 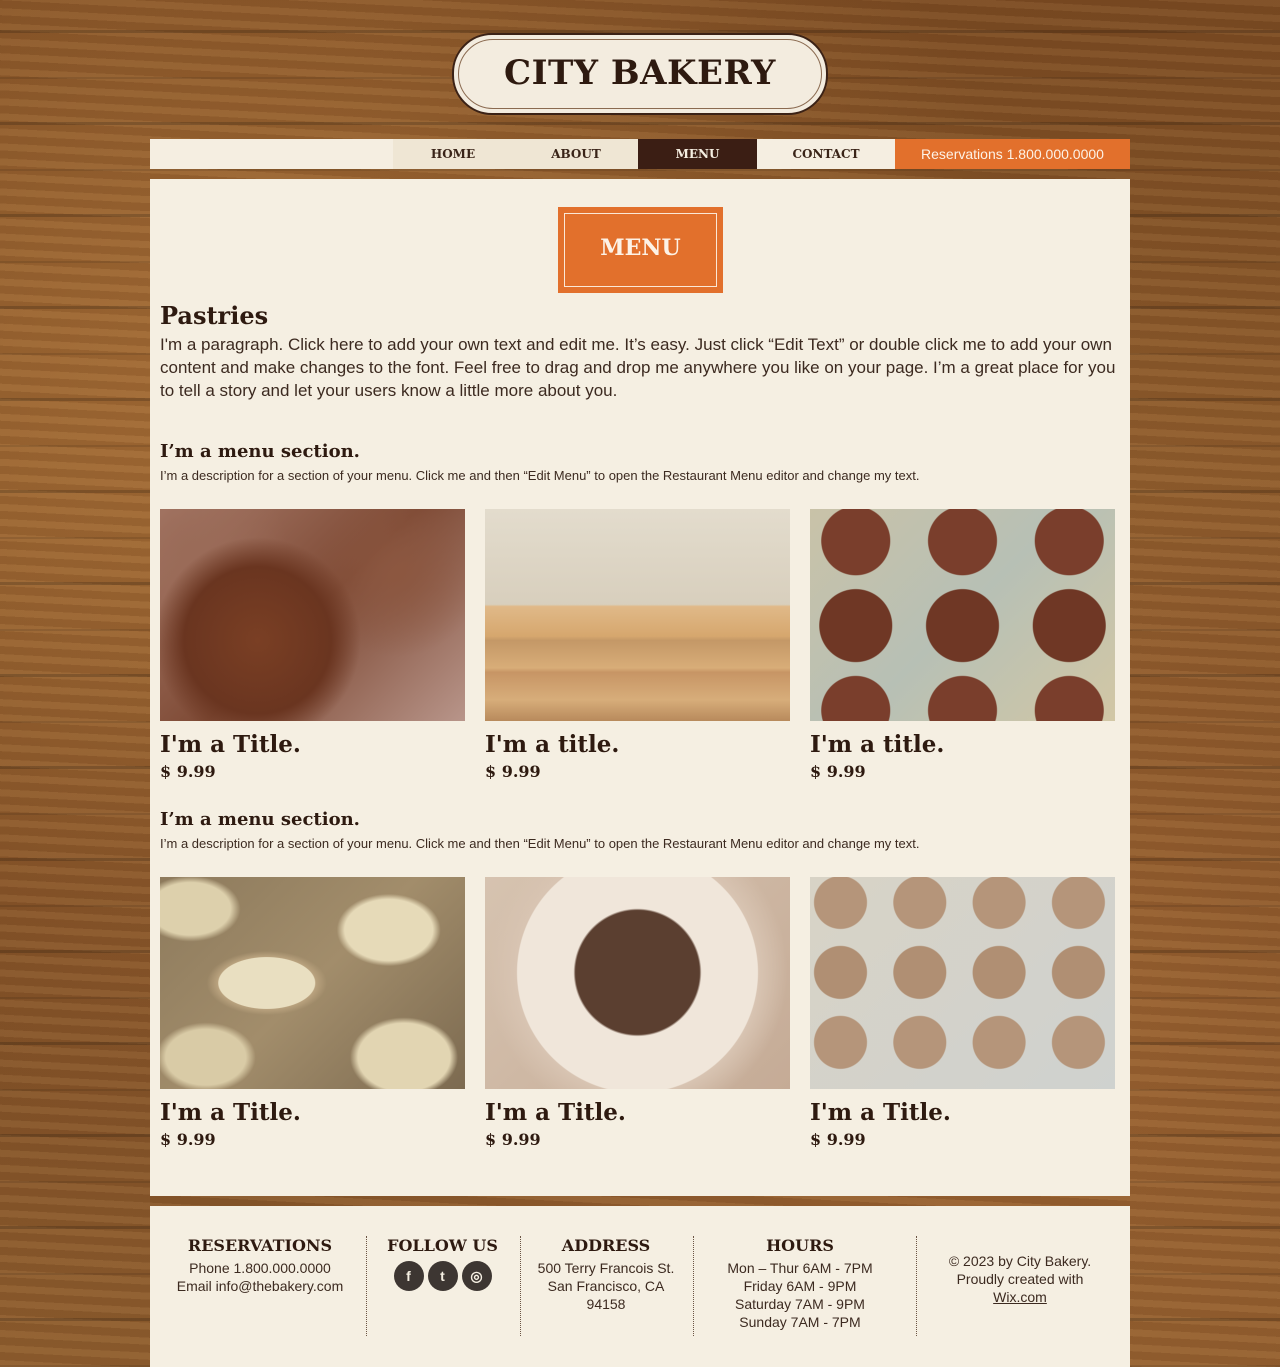 What do you see at coordinates (637, 983) in the screenshot?
I see `coconut-truffle-image` at bounding box center [637, 983].